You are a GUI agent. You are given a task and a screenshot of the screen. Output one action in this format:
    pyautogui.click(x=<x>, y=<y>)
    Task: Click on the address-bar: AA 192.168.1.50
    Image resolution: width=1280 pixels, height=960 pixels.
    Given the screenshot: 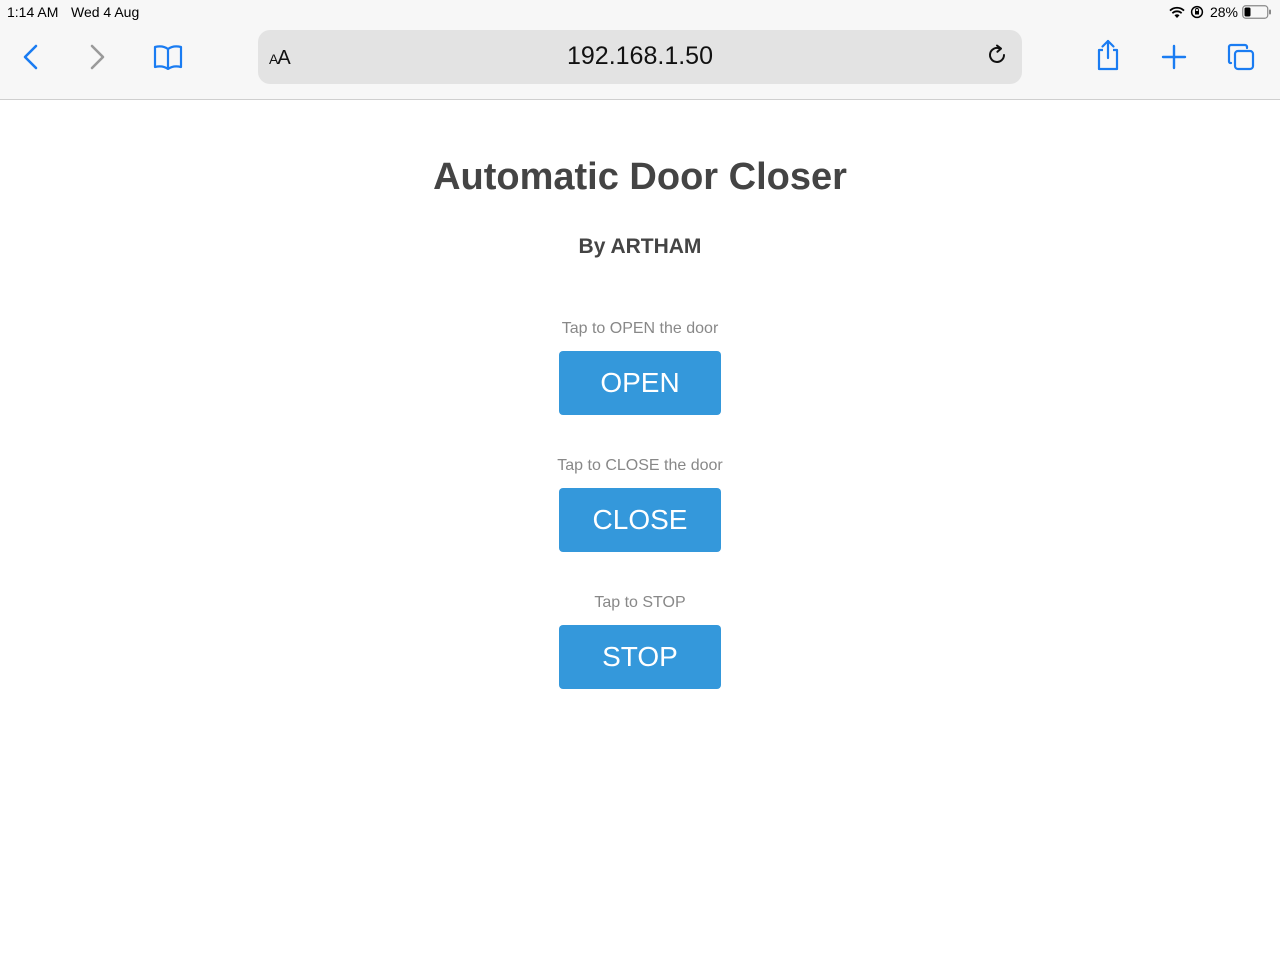 What is the action you would take?
    pyautogui.click(x=640, y=57)
    